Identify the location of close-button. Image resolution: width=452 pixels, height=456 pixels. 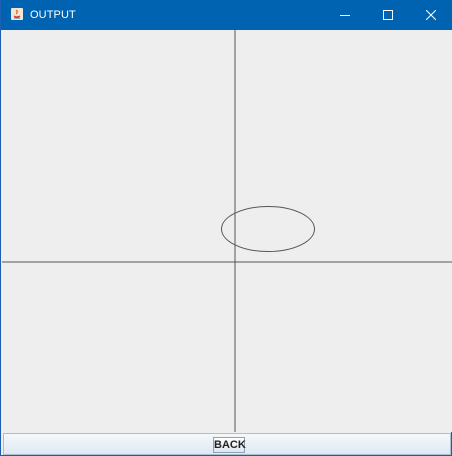
(430, 15).